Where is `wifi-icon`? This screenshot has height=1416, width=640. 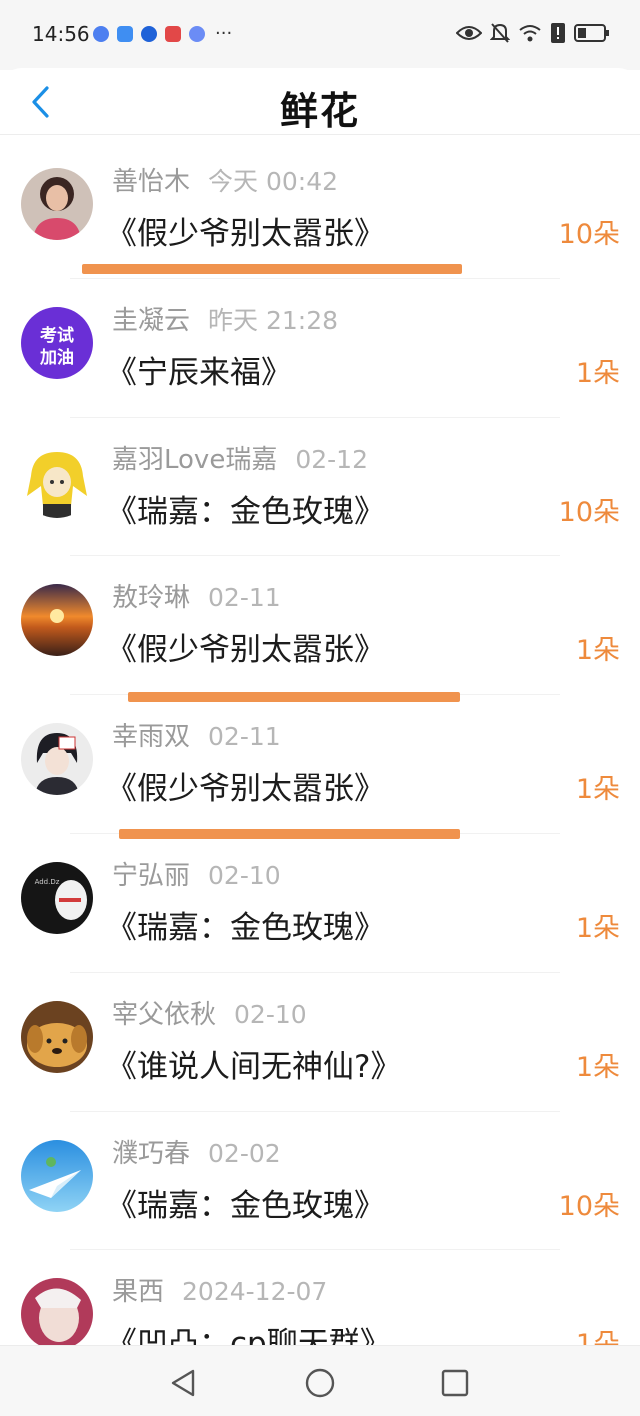 wifi-icon is located at coordinates (530, 33).